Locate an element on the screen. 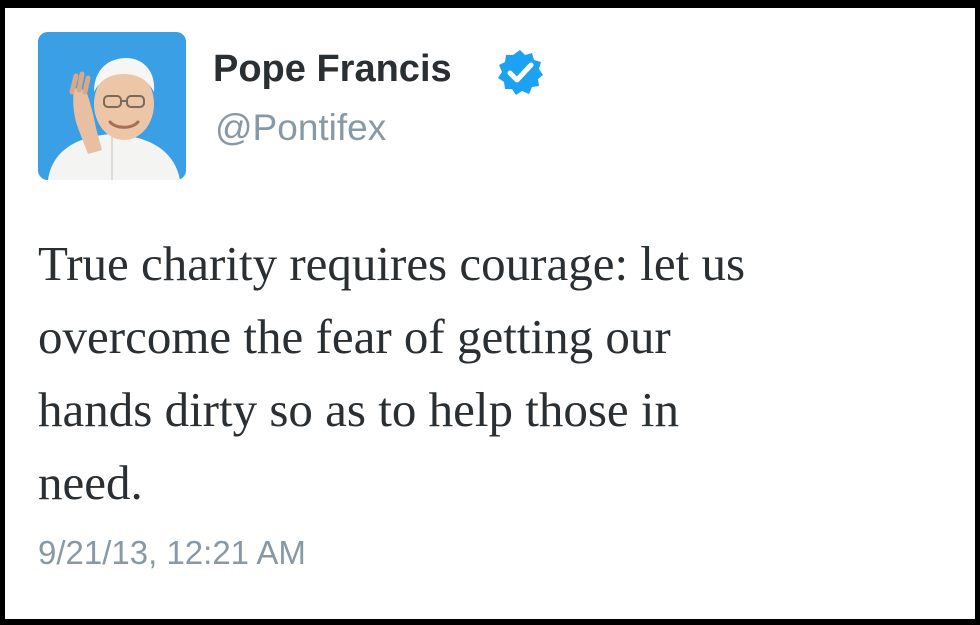  author-name: Pope Francis is located at coordinates (332, 69).